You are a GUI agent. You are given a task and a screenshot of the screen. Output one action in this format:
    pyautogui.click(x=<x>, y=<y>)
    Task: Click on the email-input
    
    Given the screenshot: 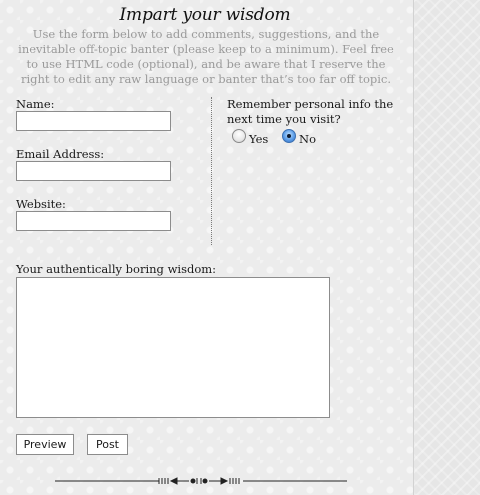 What is the action you would take?
    pyautogui.click(x=93, y=171)
    